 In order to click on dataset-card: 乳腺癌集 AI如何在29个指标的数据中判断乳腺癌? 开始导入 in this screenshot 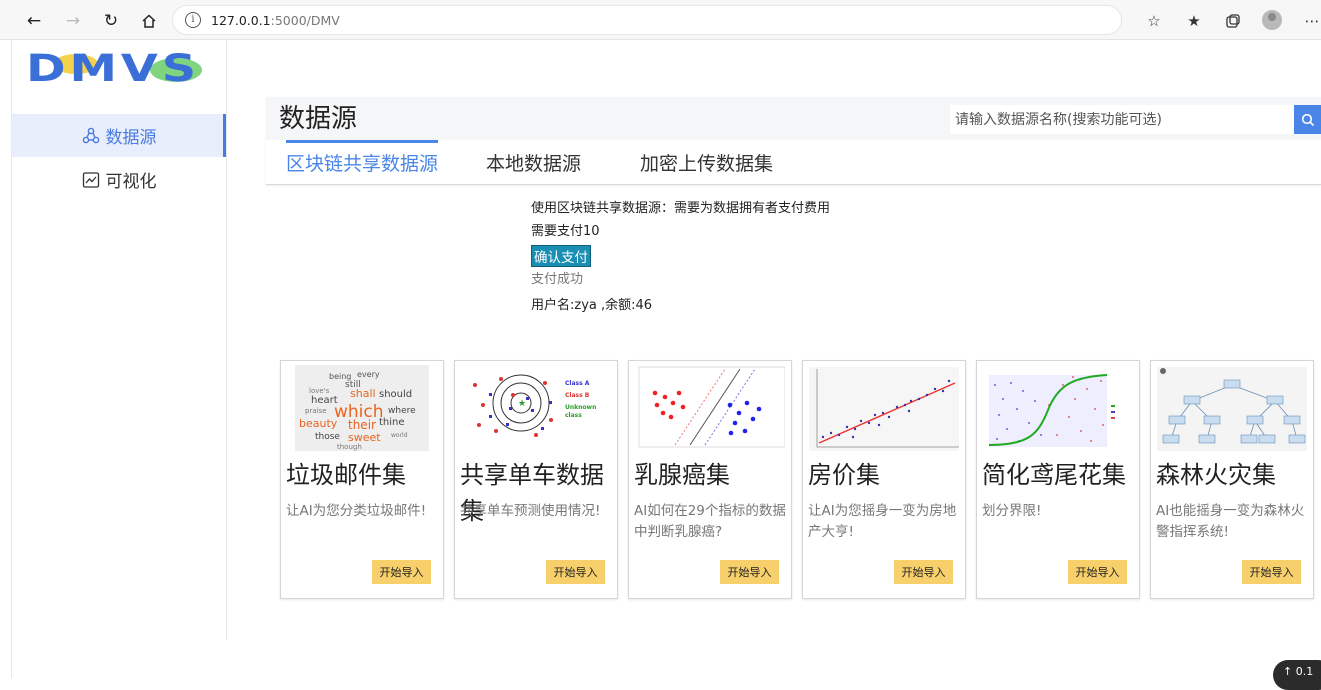, I will do `click(710, 479)`.